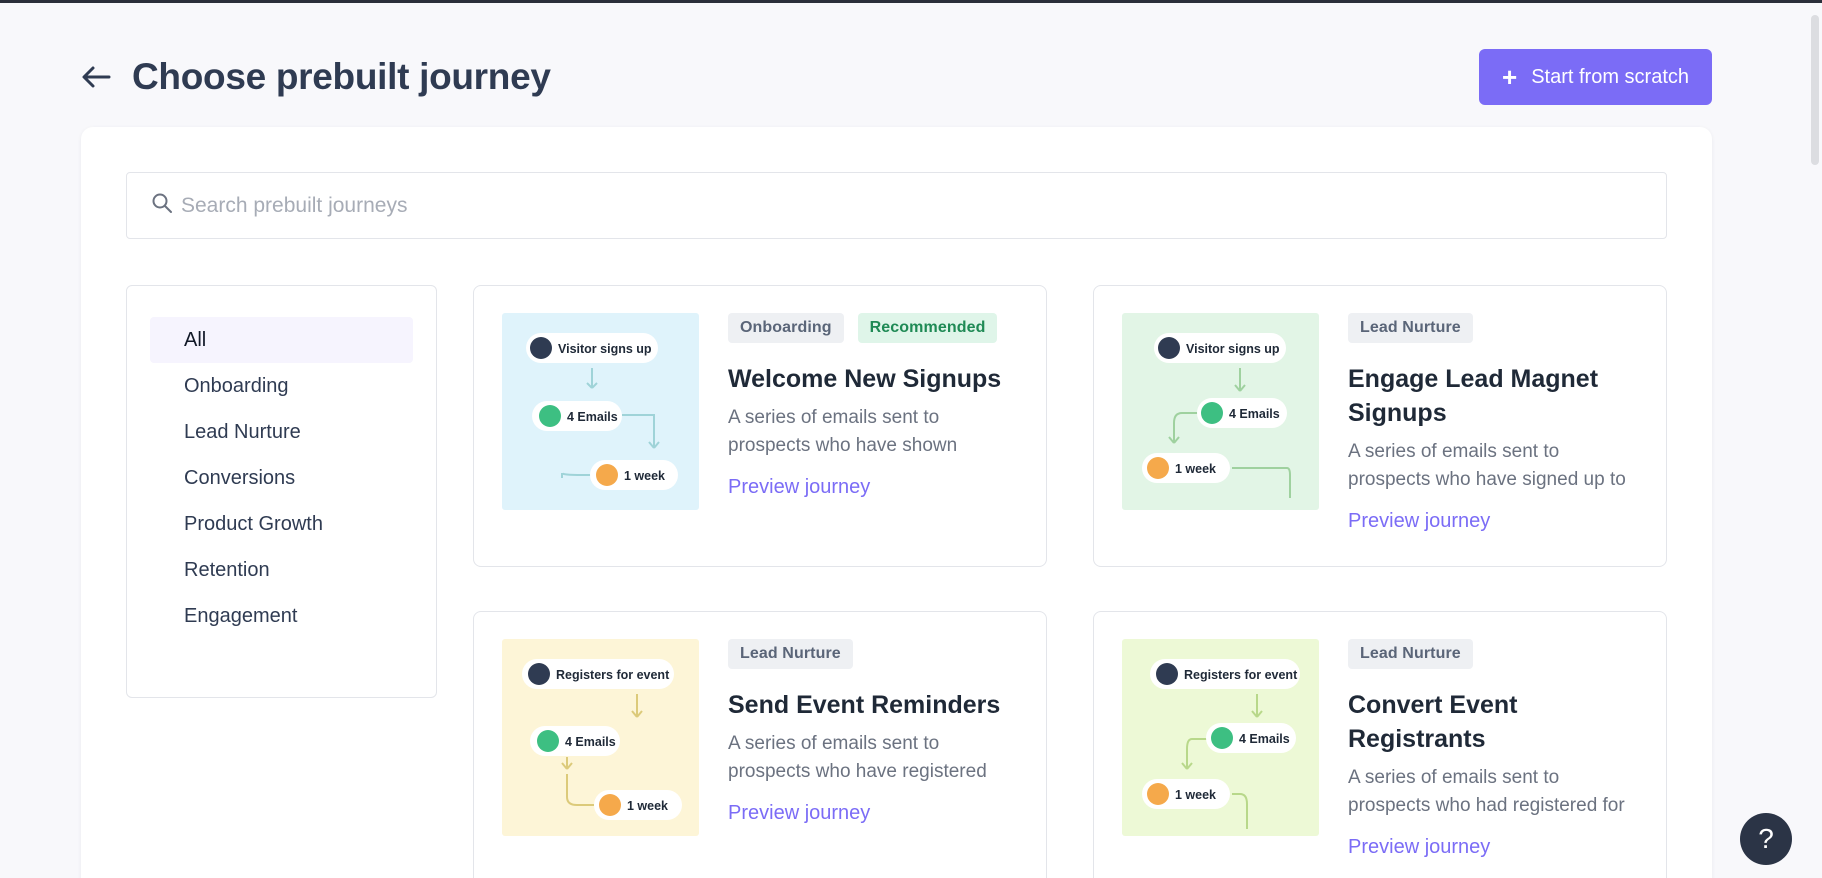  Describe the element at coordinates (1766, 839) in the screenshot. I see `help-button: ?` at that location.